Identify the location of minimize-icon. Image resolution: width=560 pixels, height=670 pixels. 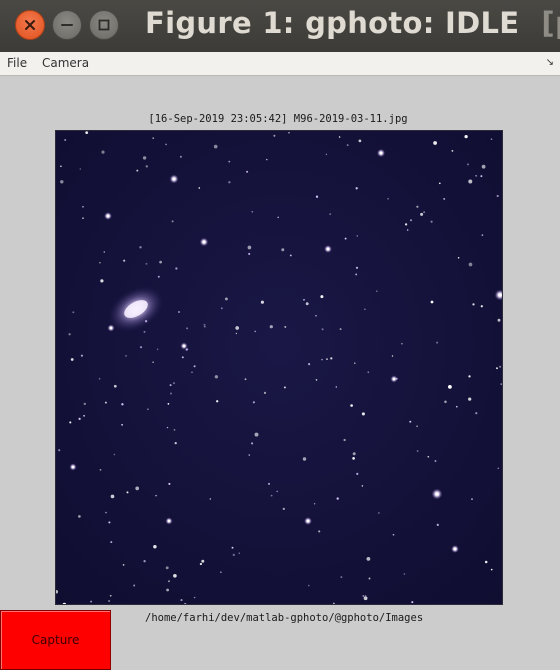
(67, 25).